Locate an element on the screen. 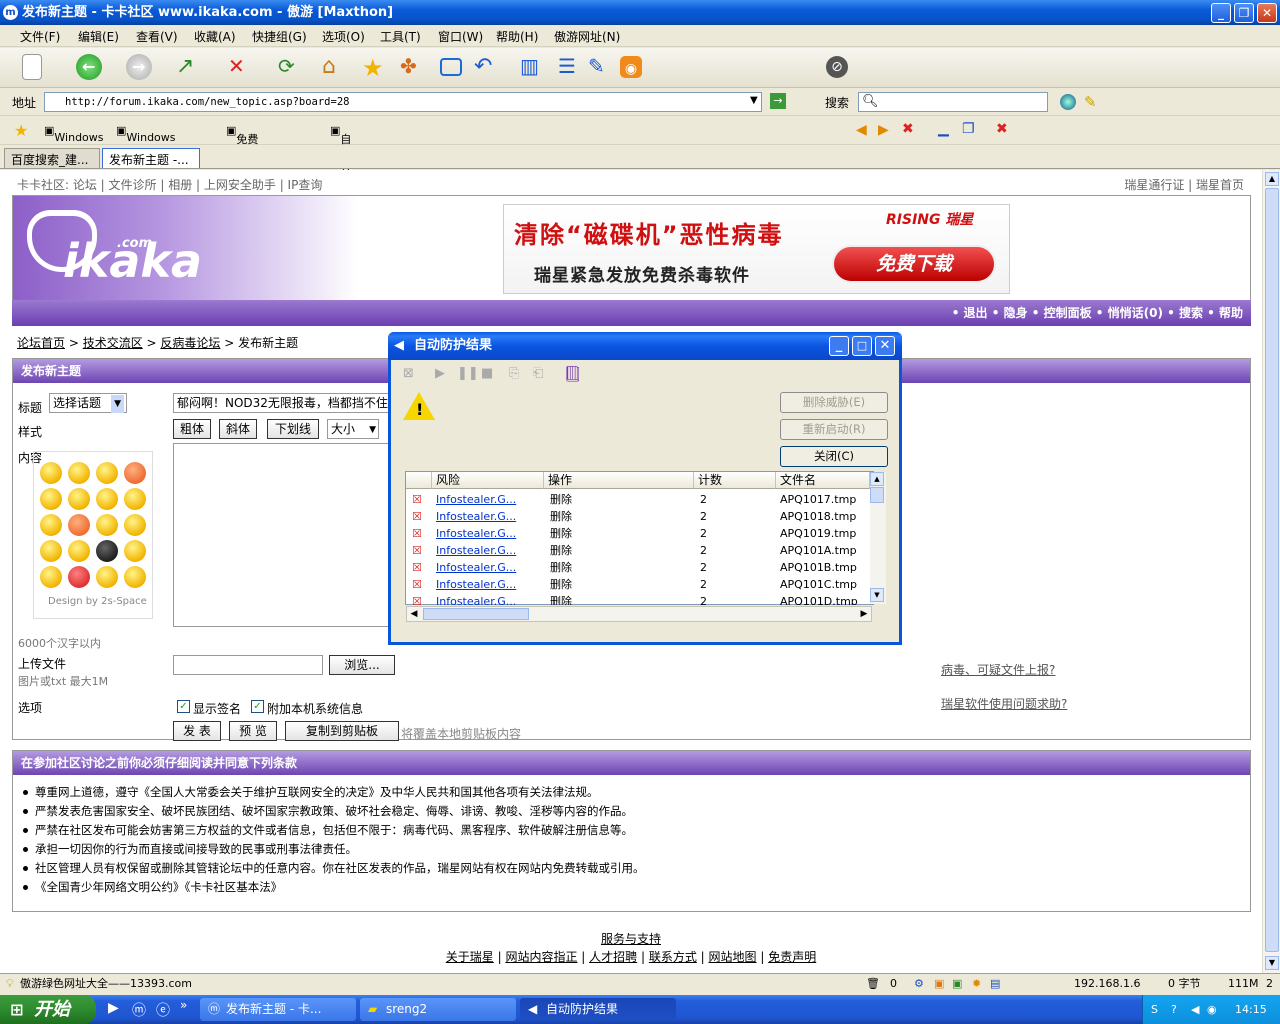 Image resolution: width=1280 pixels, height=1024 pixels. tray-rising-icon: ◉ is located at coordinates (1212, 1009).